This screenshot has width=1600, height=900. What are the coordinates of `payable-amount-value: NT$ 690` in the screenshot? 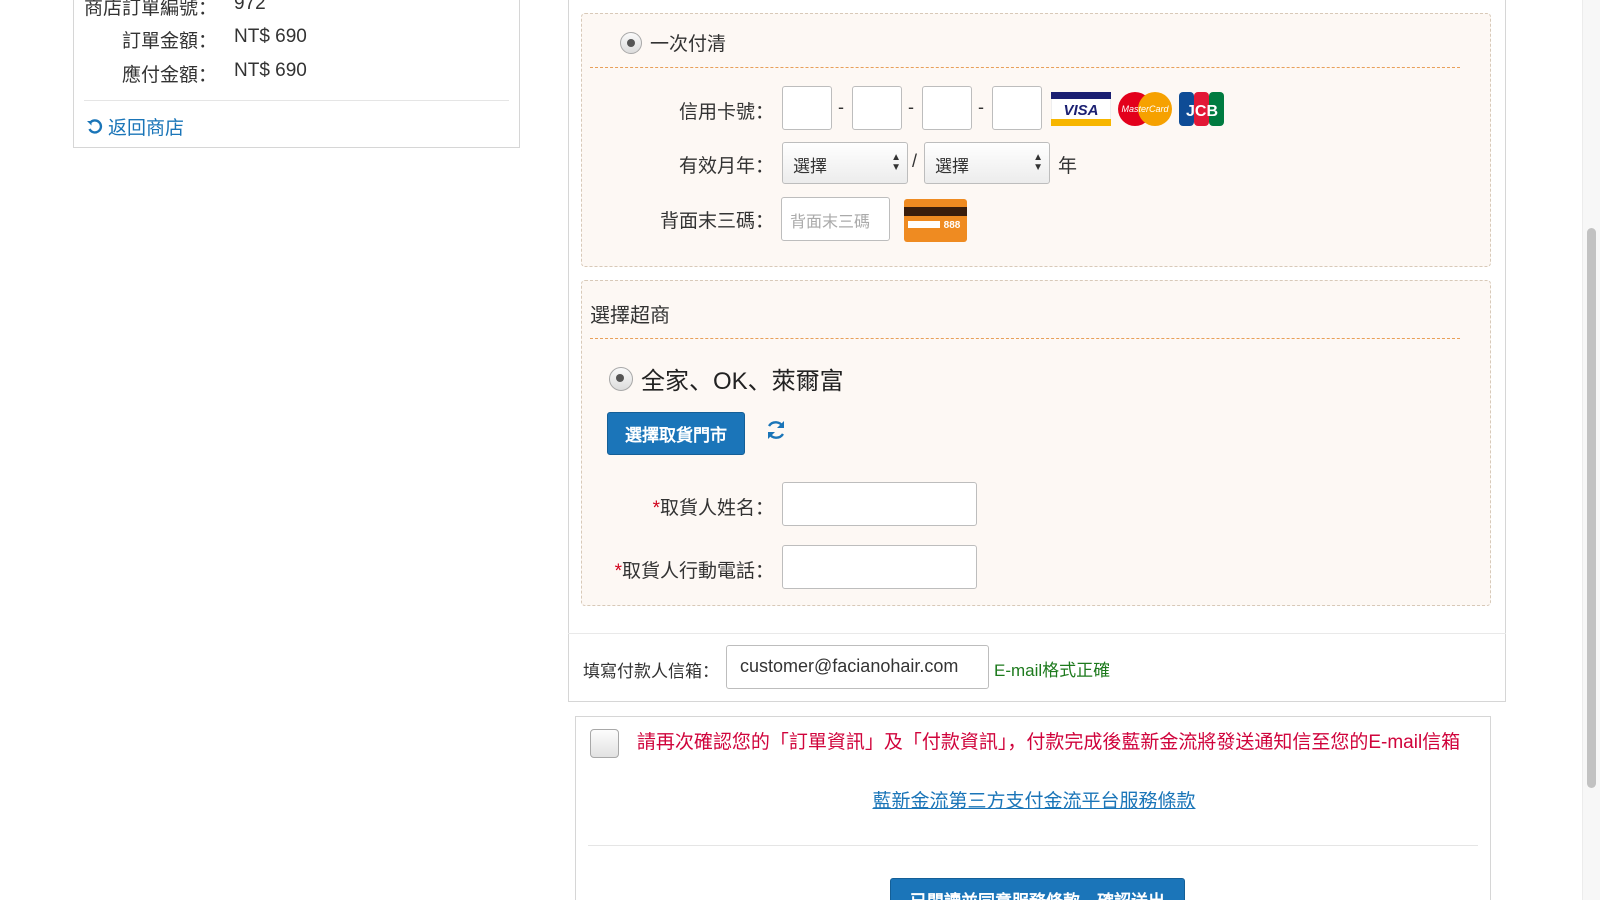 It's located at (270, 70).